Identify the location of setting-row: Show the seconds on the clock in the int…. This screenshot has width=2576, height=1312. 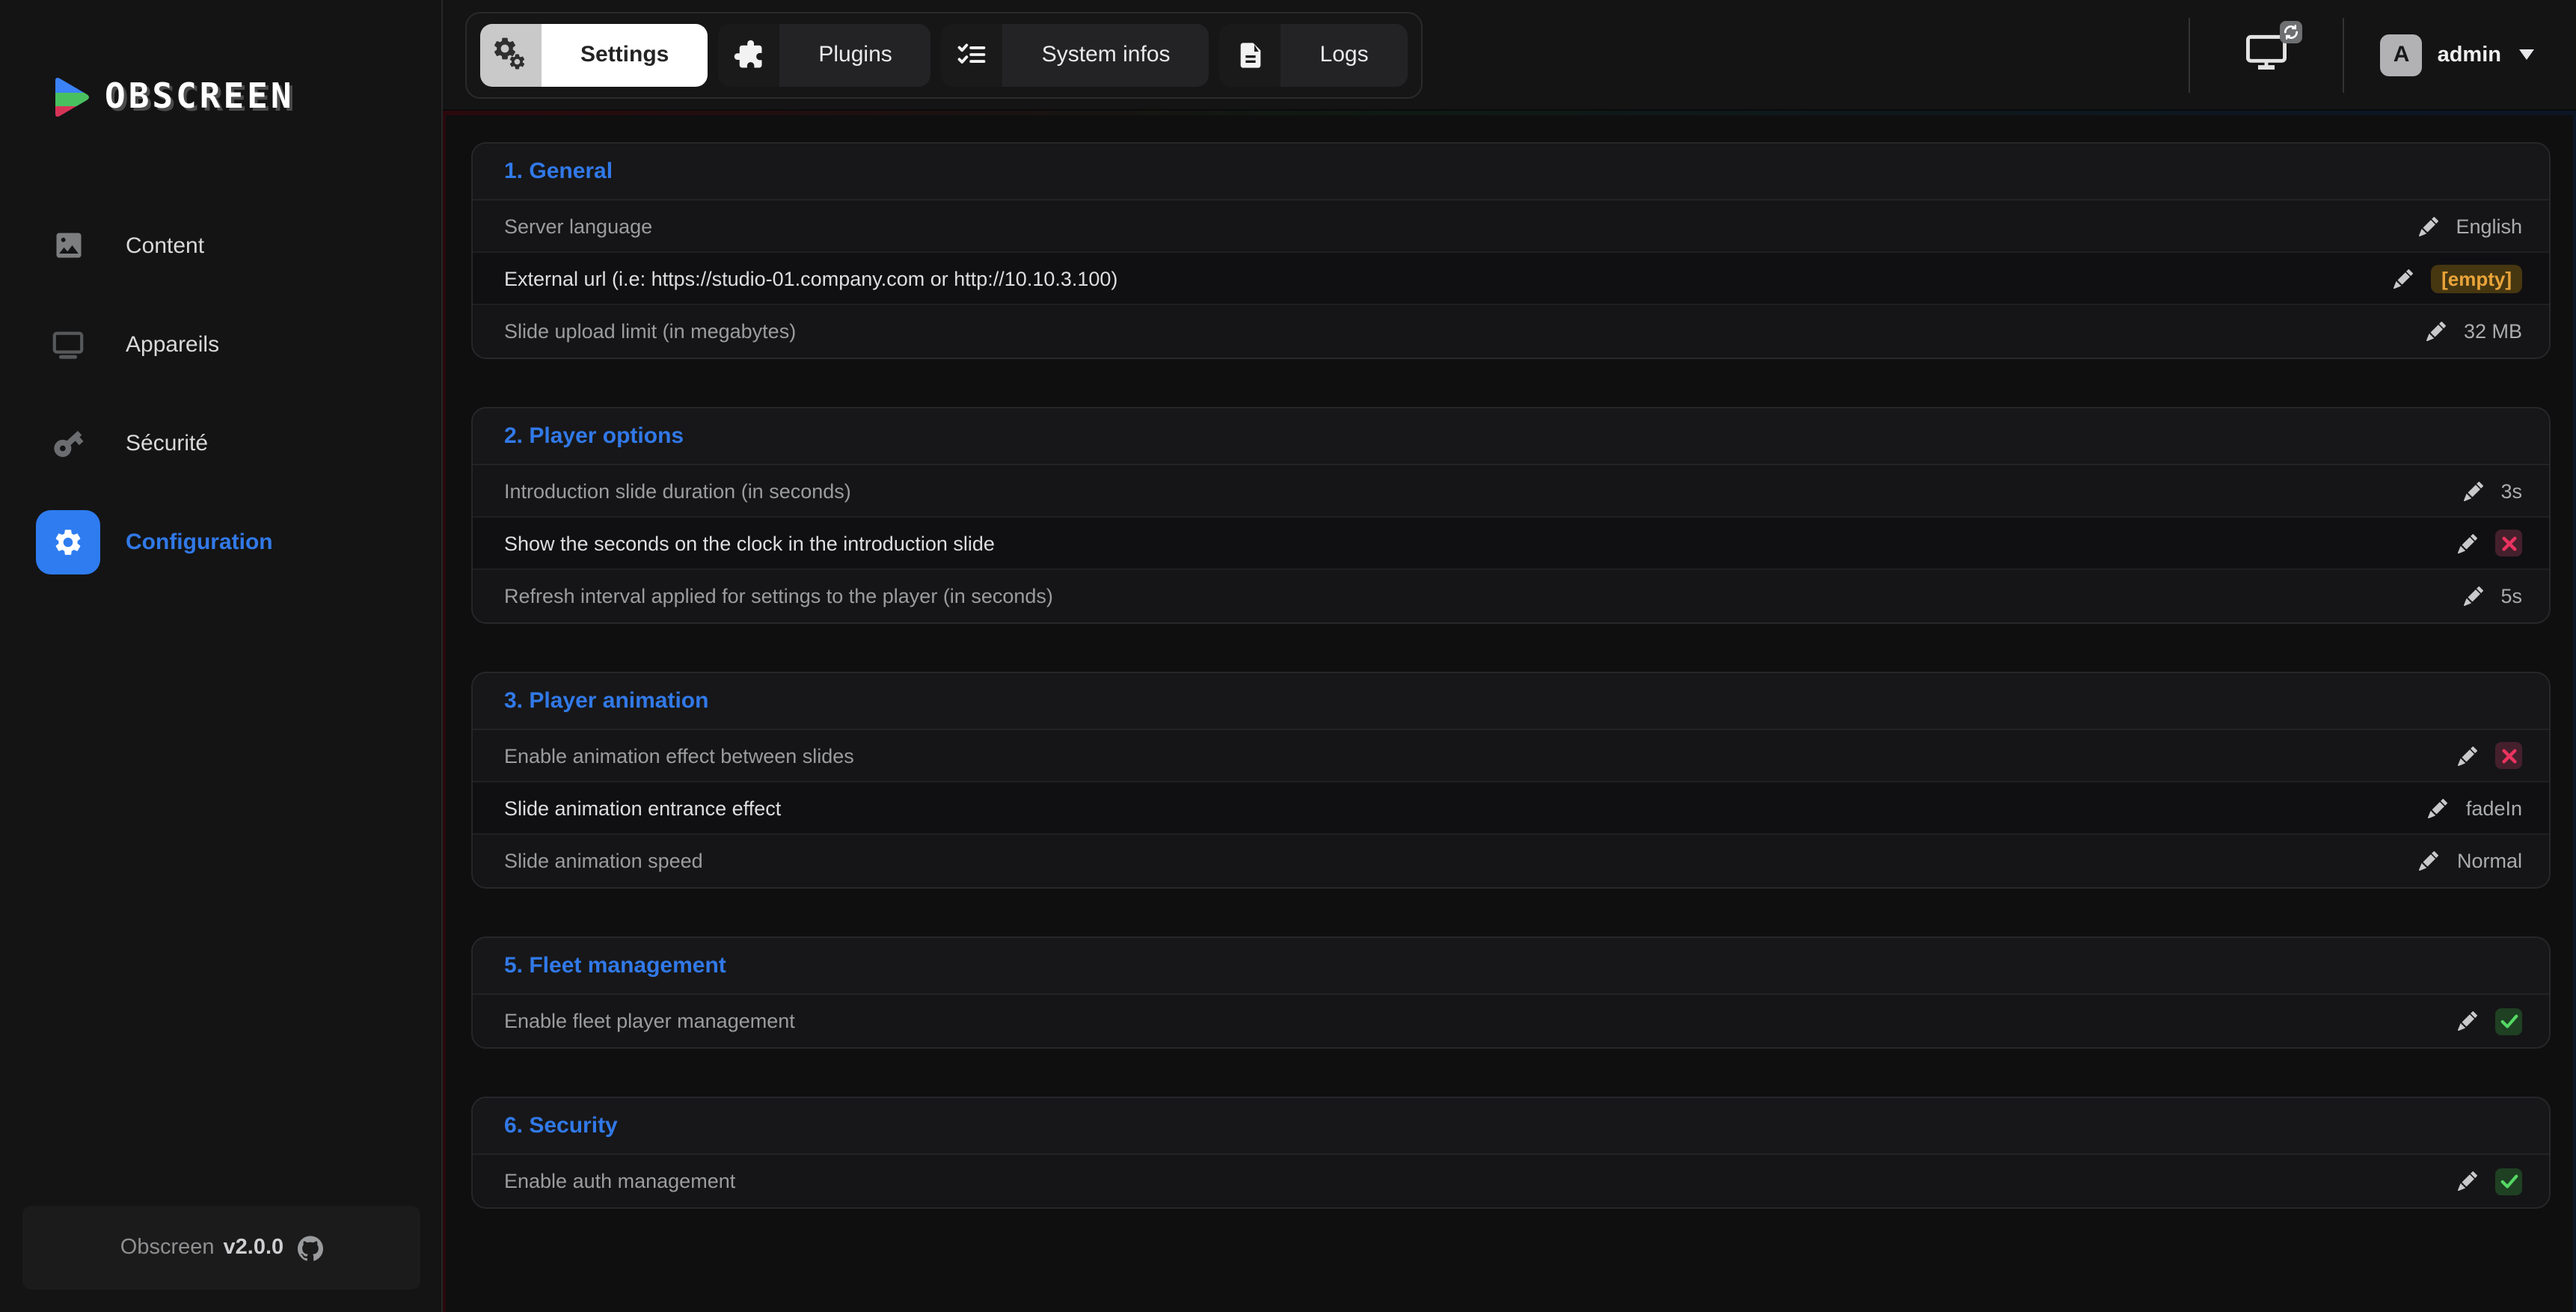
(1511, 544).